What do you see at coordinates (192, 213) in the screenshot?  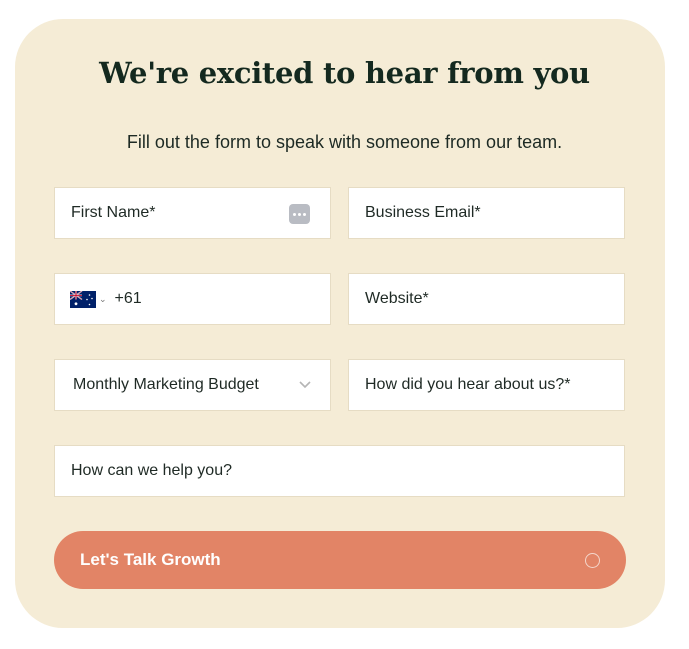 I see `first-name-field-wrapper` at bounding box center [192, 213].